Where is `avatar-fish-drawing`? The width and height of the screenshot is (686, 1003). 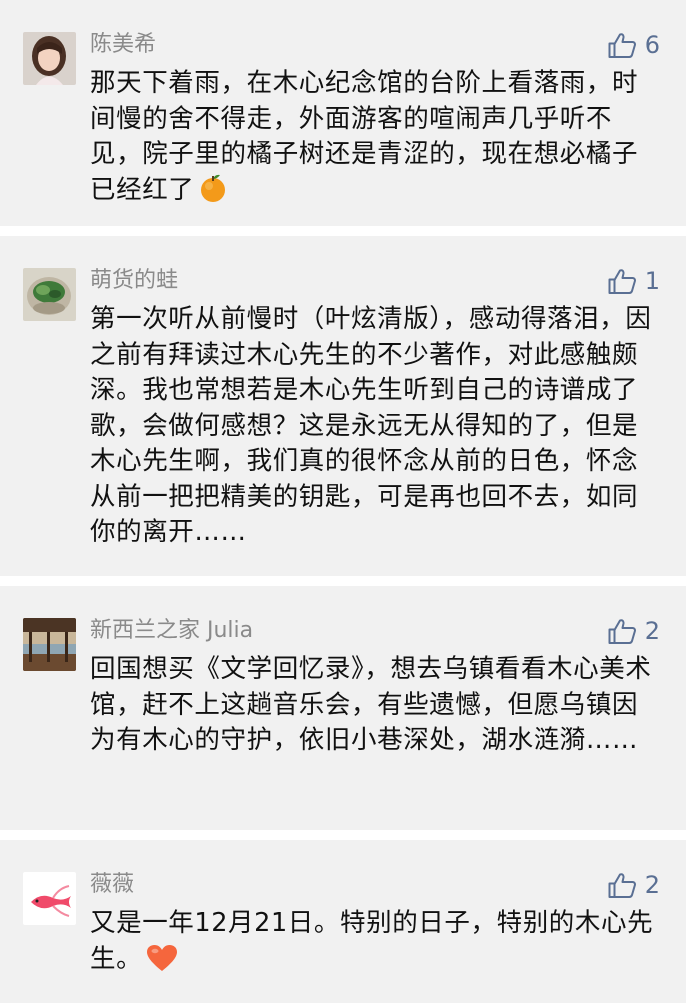
avatar-fish-drawing is located at coordinates (49, 898).